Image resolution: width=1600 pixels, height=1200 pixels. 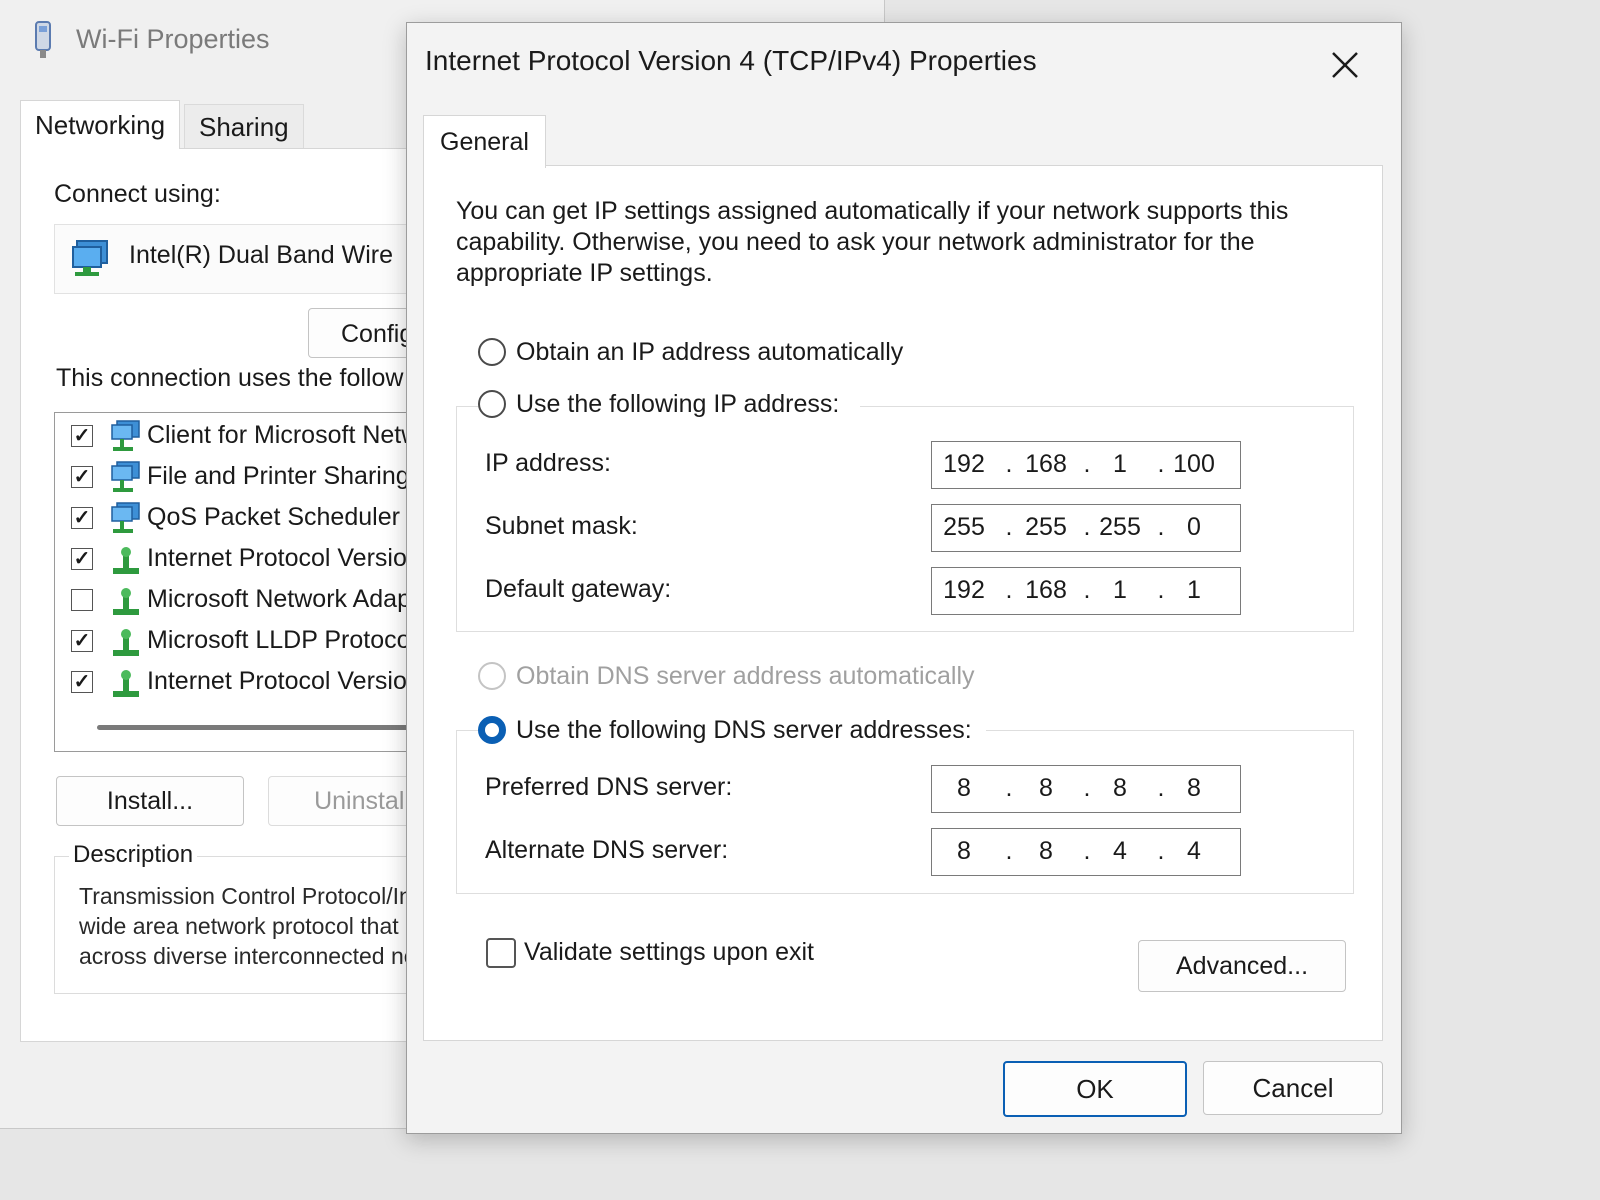 What do you see at coordinates (910, 465) in the screenshot?
I see `ip-address-row: IP address: 192 . 168 . 1 . 100` at bounding box center [910, 465].